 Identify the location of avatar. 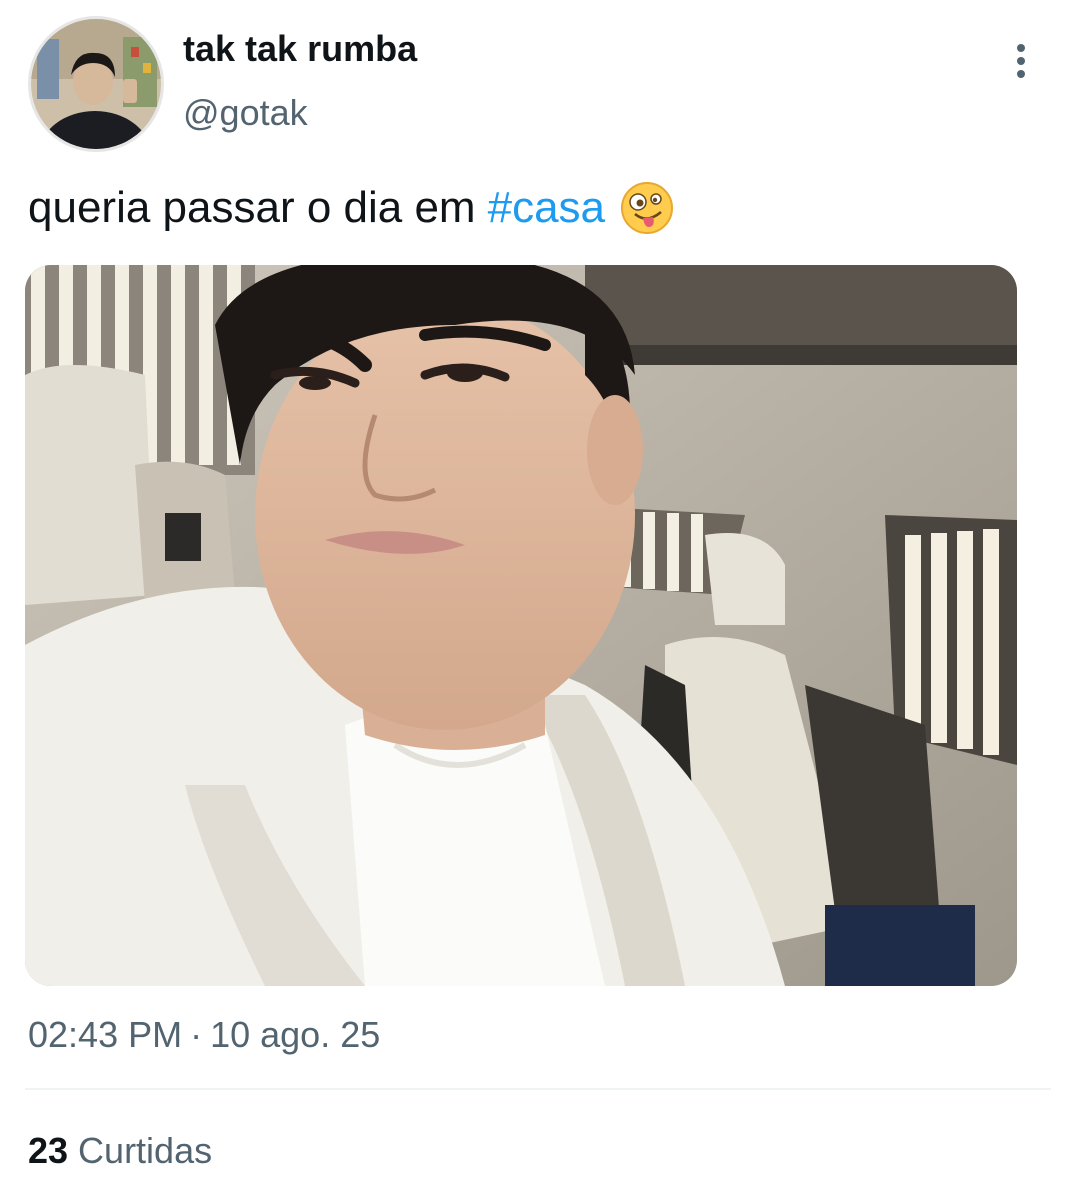
(96, 84).